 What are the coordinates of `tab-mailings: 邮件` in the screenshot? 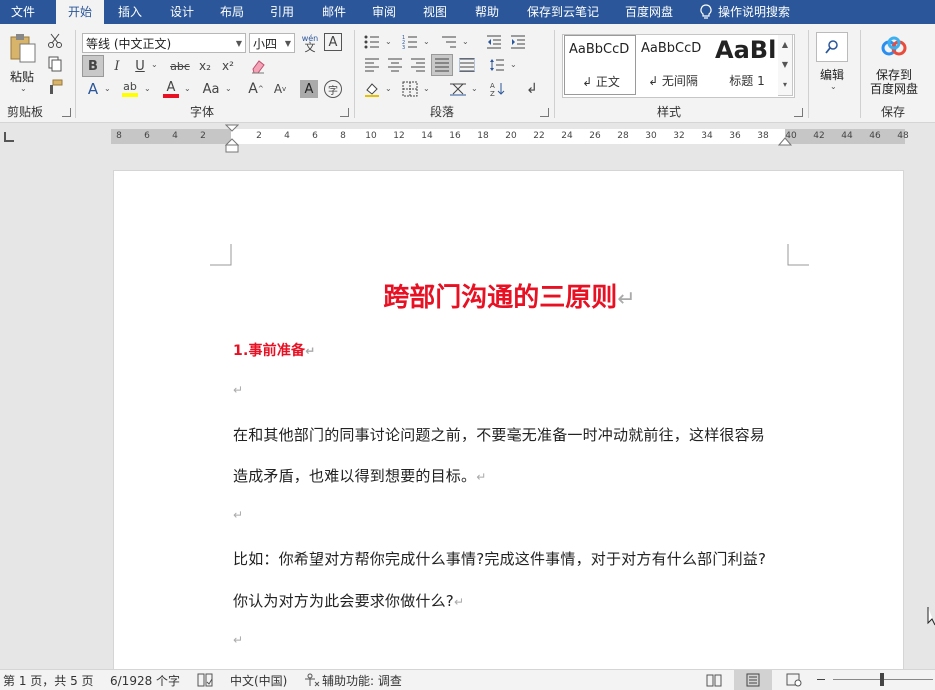 It's located at (334, 12).